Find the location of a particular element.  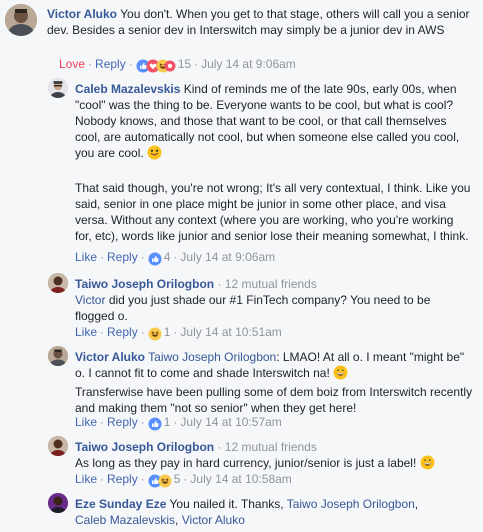

comment-actions: Like · Reply · 4 · July 14 at 9:06am is located at coordinates (175, 258).